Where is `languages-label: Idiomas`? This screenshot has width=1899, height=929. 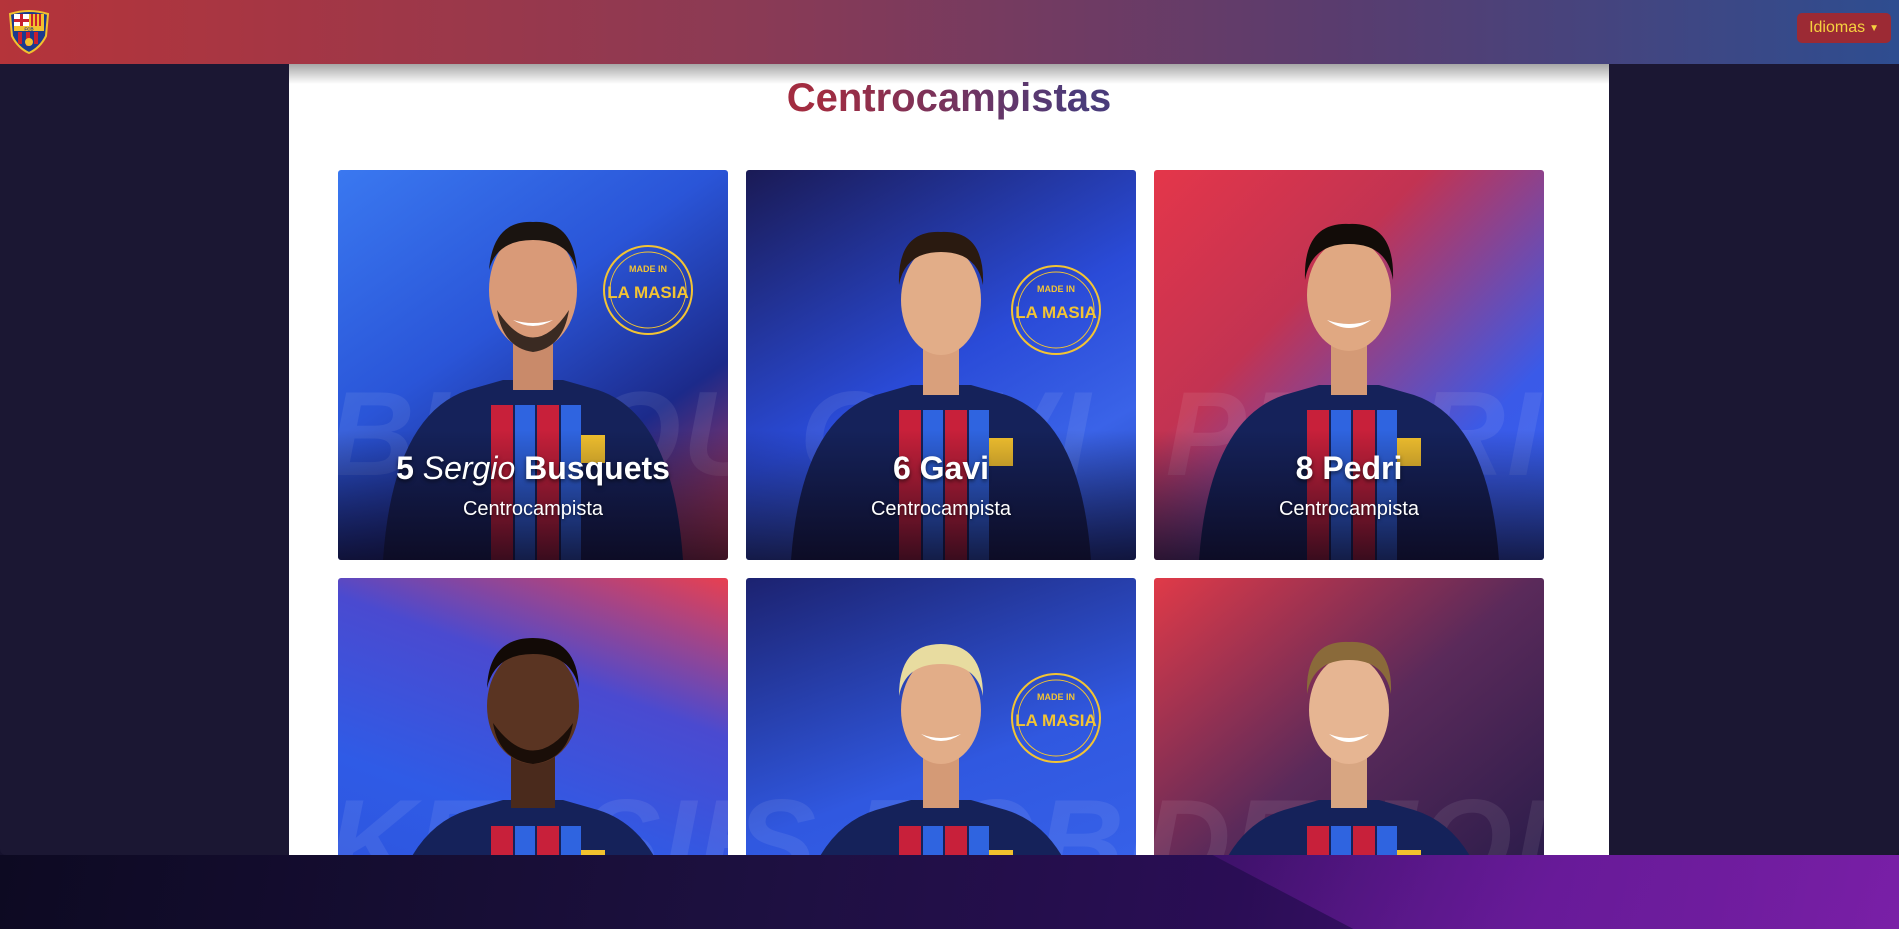
languages-label: Idiomas is located at coordinates (1837, 27).